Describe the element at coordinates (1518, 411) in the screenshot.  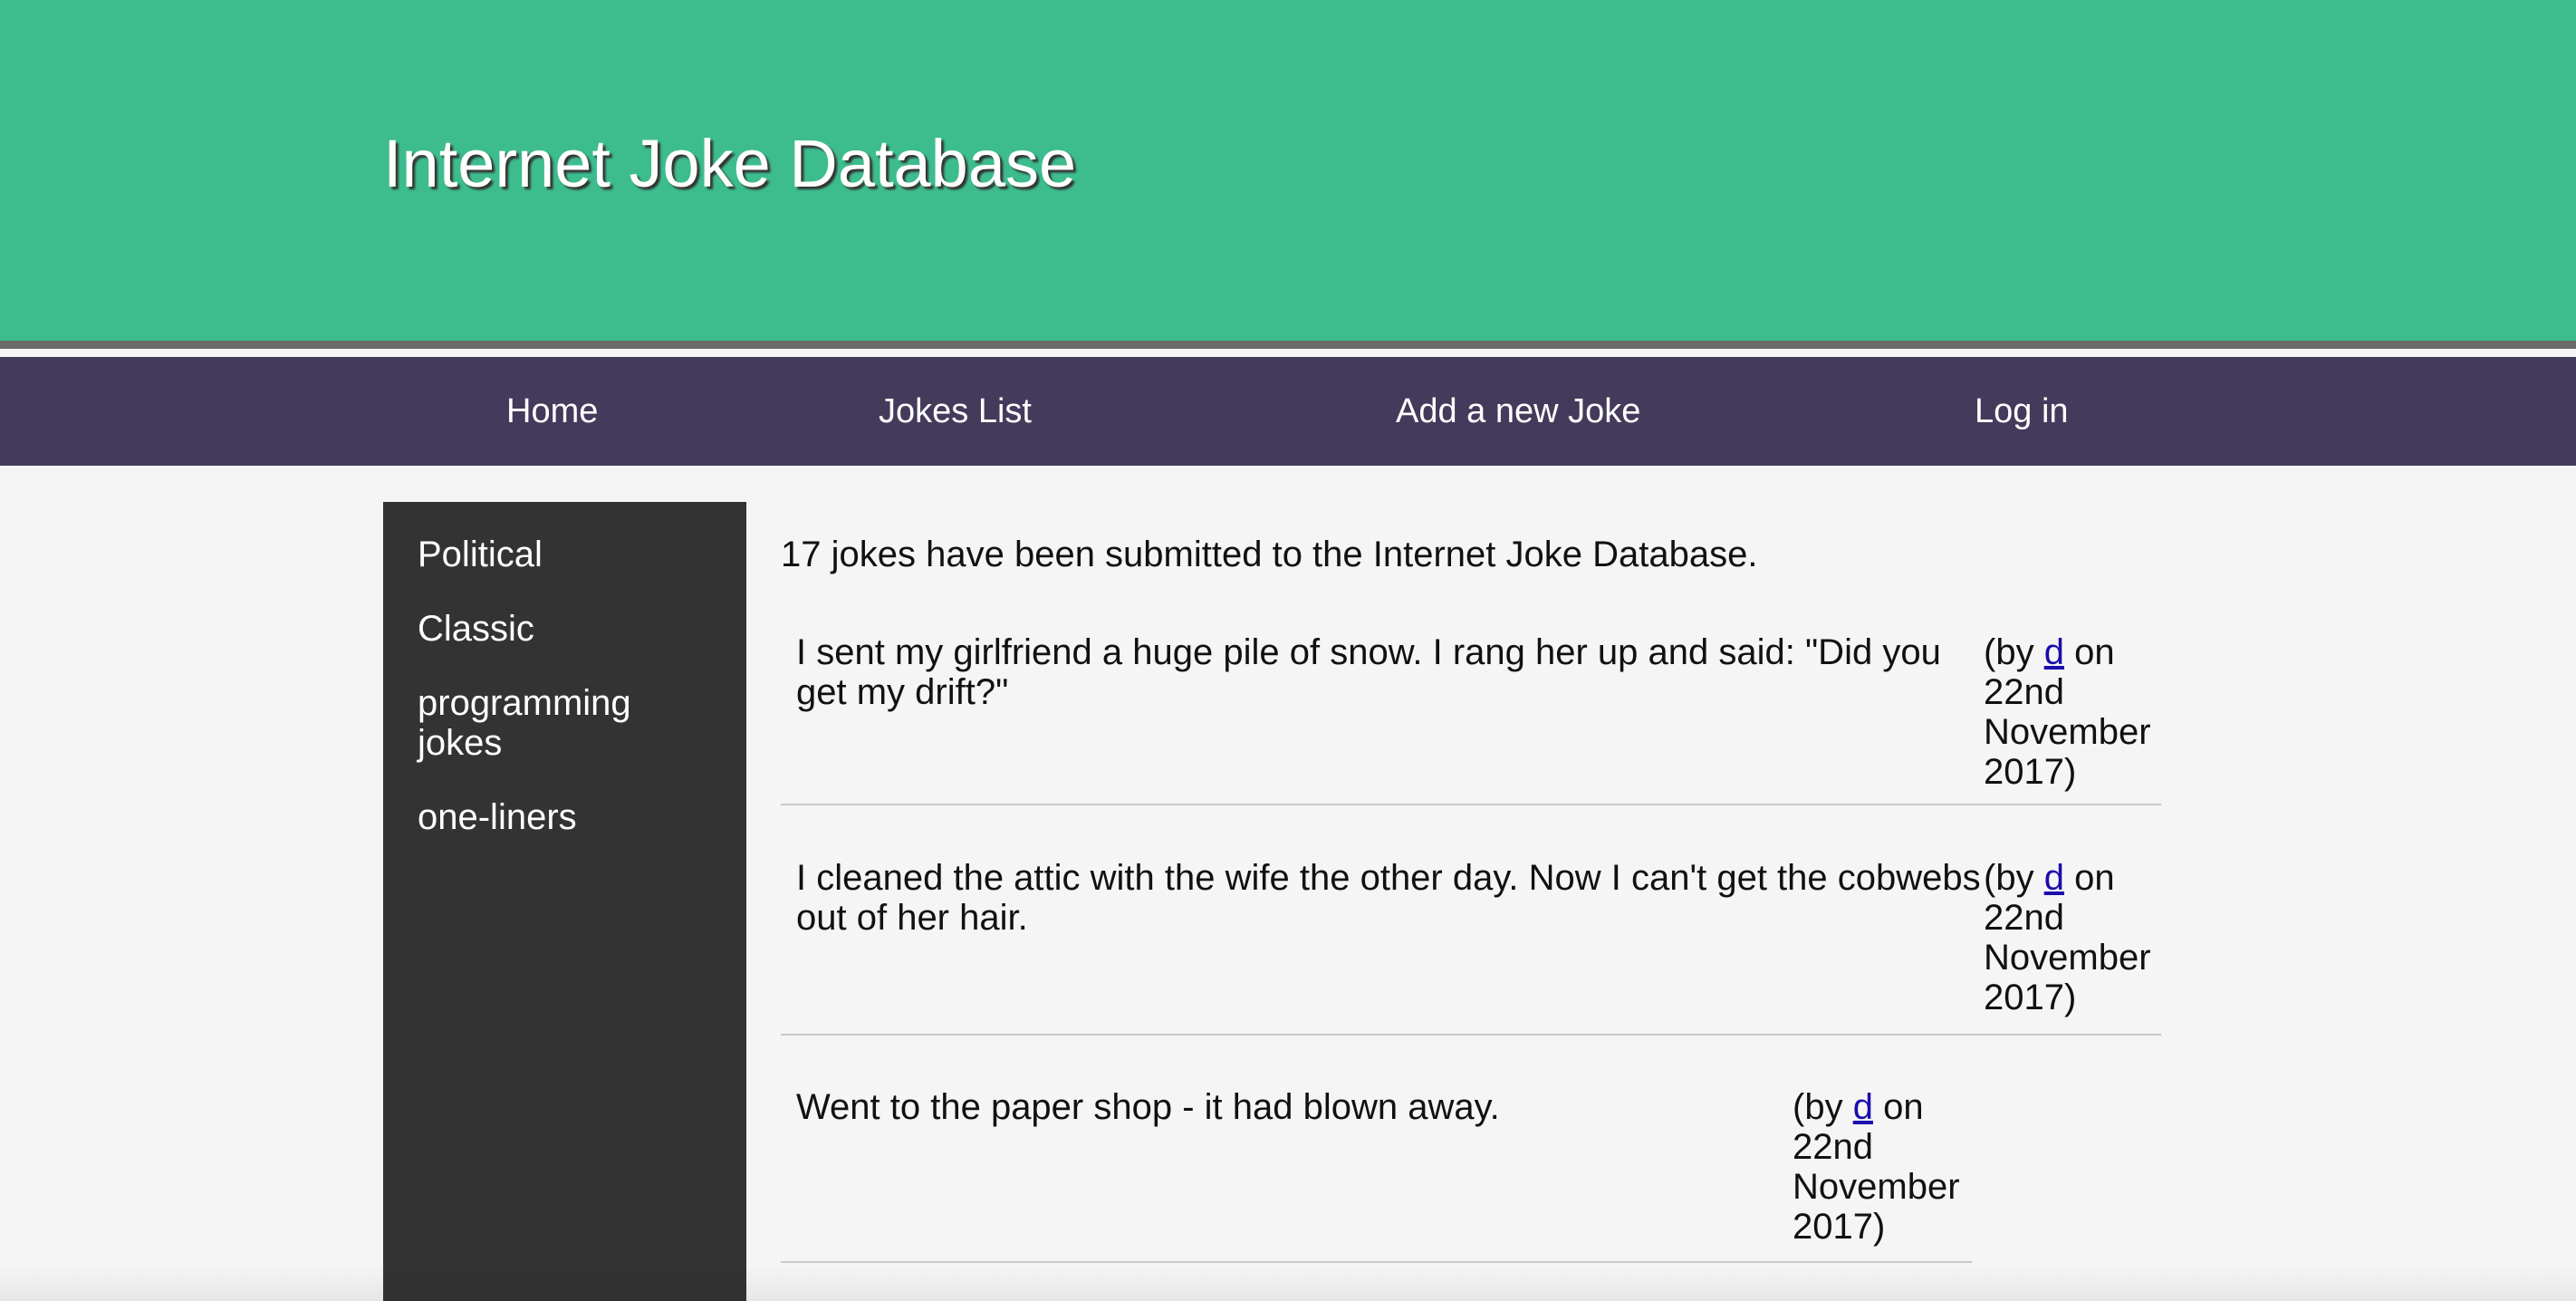
I see `nav-add-joke-link: Add a new Joke` at that location.